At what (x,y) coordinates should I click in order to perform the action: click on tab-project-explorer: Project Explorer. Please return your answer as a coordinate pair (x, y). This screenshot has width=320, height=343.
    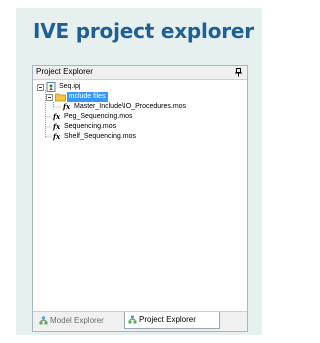
    Looking at the image, I should click on (172, 320).